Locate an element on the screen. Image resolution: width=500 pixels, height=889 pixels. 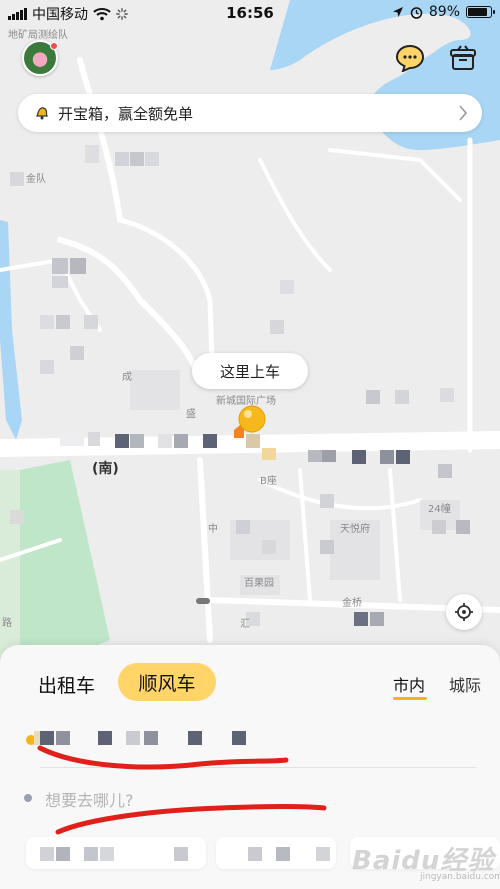
pickup-pin-icon is located at coordinates (250, 422).